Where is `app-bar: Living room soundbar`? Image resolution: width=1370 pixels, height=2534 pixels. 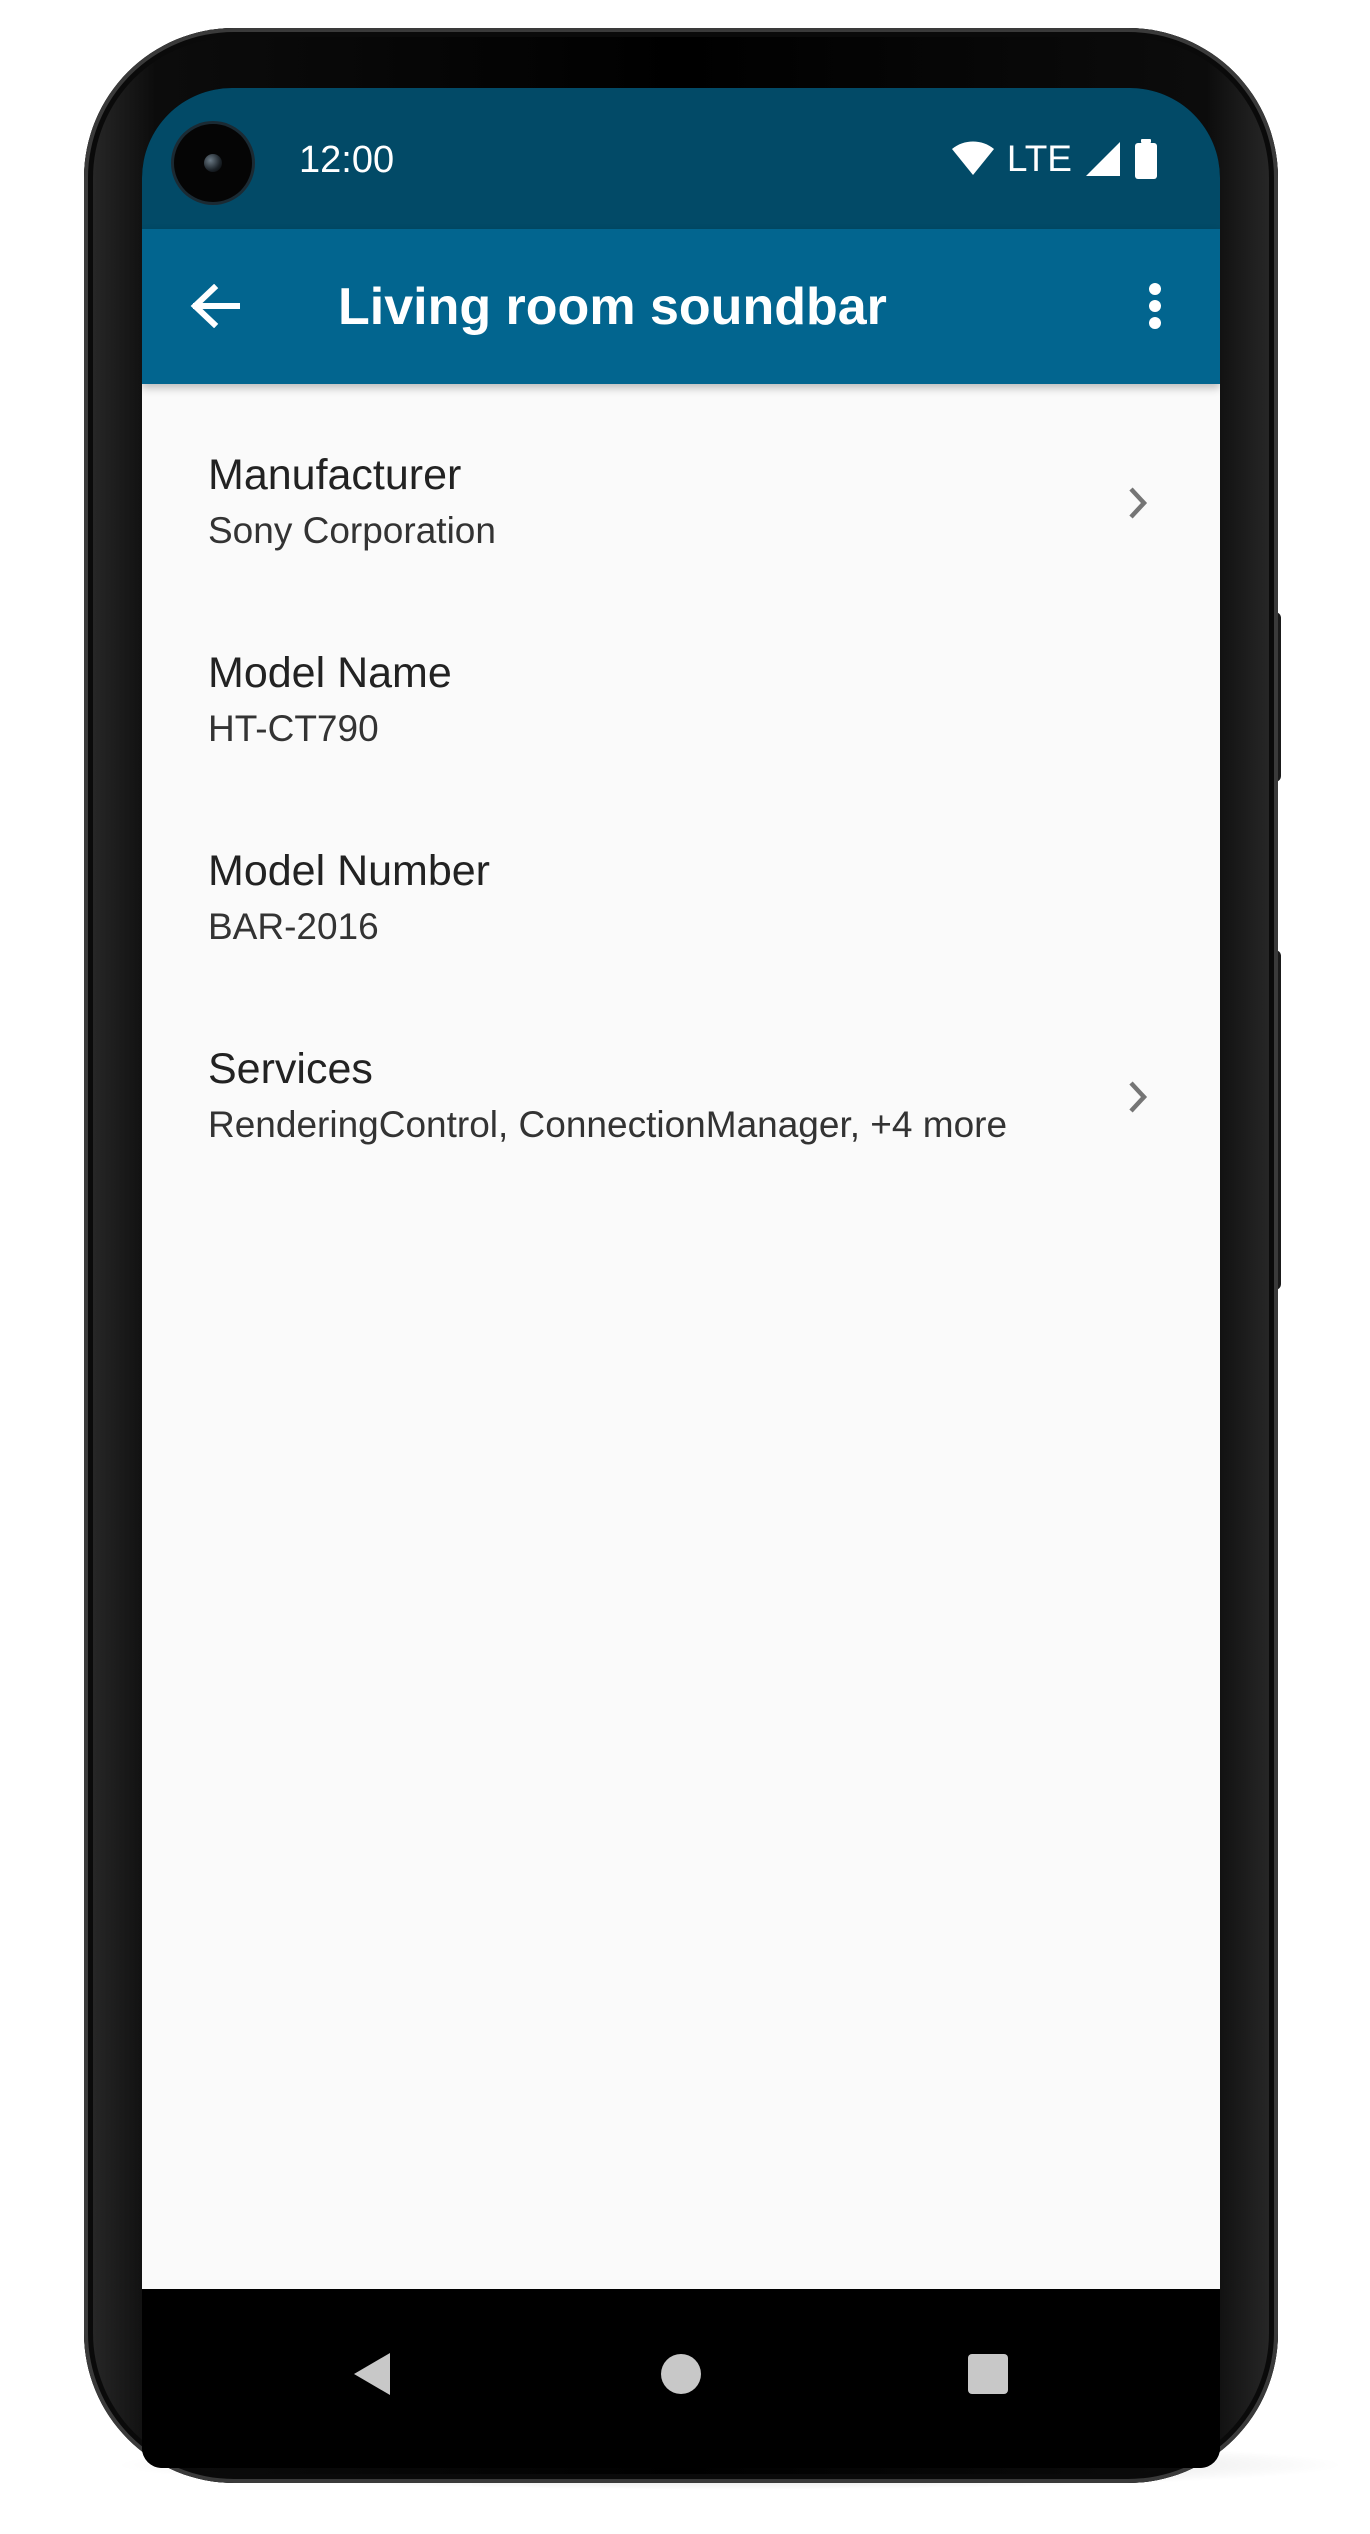 app-bar: Living room soundbar is located at coordinates (681, 306).